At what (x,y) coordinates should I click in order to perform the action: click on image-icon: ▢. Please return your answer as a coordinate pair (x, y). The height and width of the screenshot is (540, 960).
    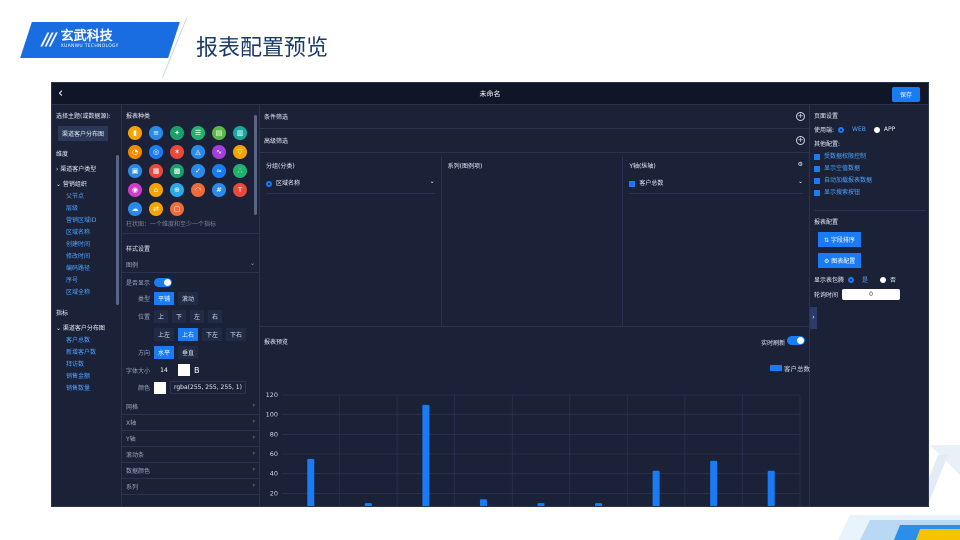
    Looking at the image, I should click on (177, 209).